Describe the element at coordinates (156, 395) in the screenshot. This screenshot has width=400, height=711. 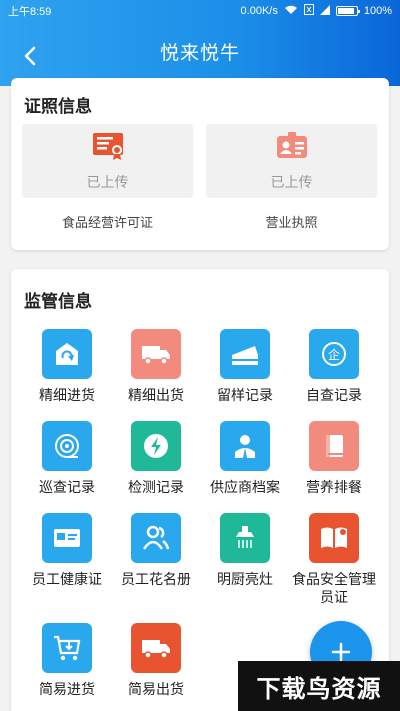
I see `grid-item-label: 精细出货` at that location.